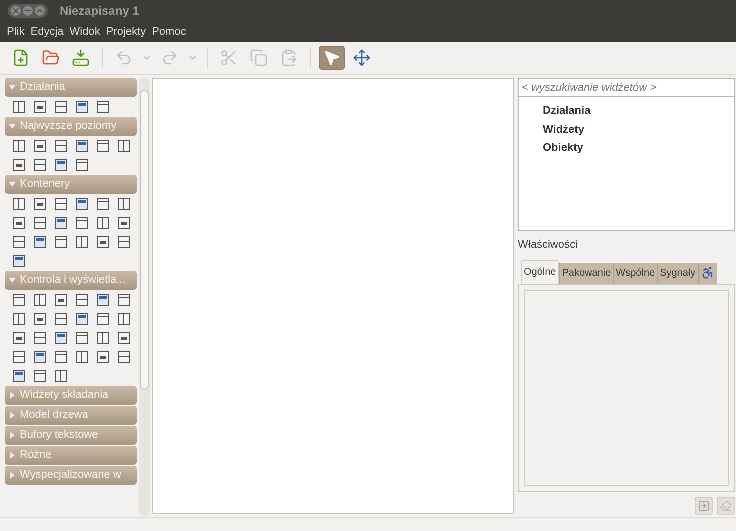 The height and width of the screenshot is (531, 736). I want to click on properties-tab: Sygnały, so click(677, 273).